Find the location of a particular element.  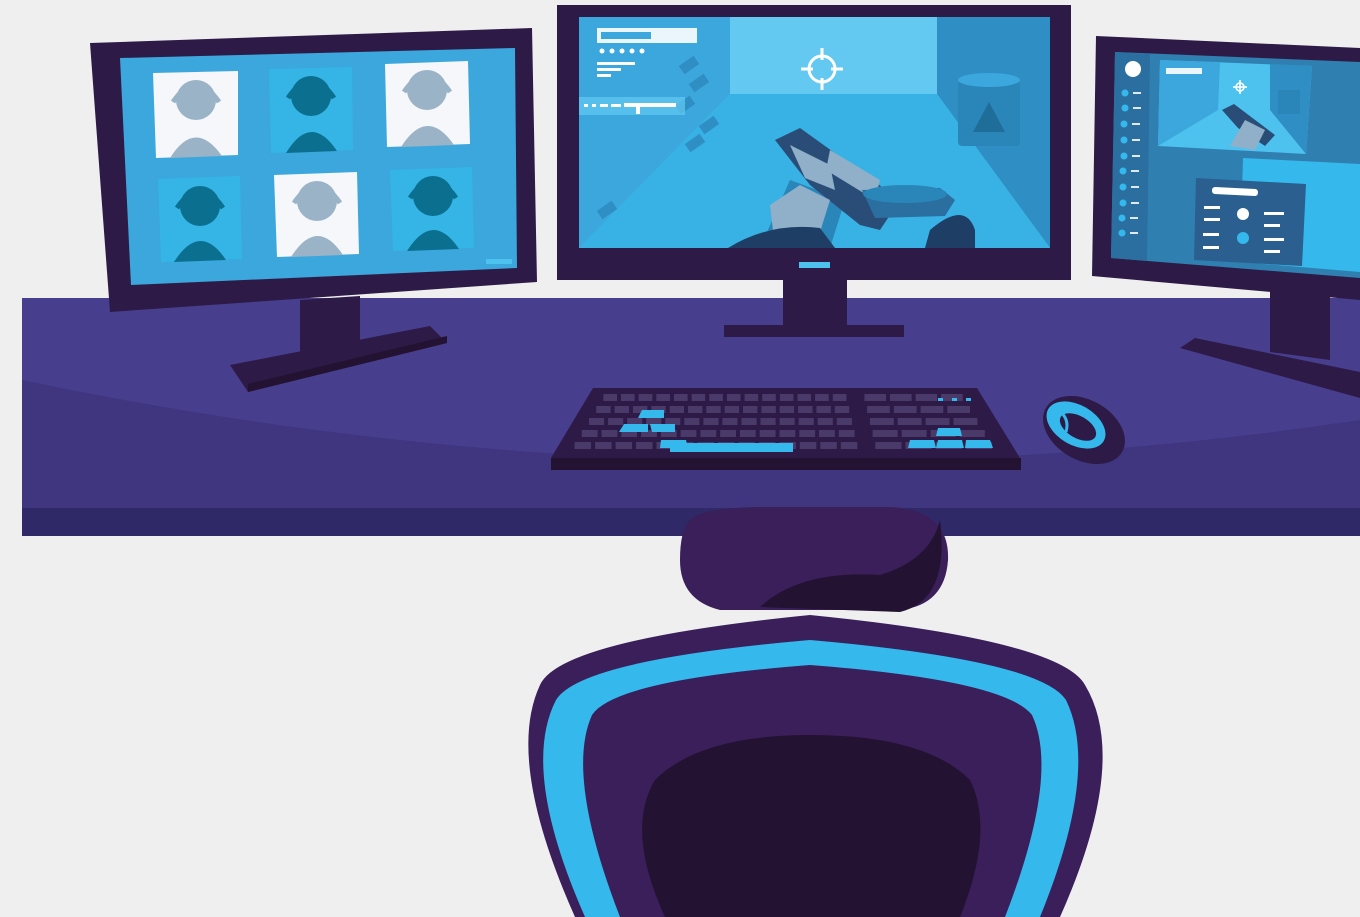

chair-cushion is located at coordinates (811, 826).